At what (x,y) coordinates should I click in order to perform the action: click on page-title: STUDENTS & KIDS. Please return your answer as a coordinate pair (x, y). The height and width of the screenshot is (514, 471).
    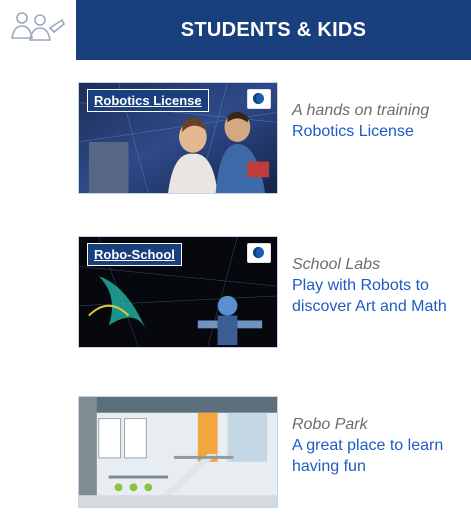
    Looking at the image, I should click on (273, 29).